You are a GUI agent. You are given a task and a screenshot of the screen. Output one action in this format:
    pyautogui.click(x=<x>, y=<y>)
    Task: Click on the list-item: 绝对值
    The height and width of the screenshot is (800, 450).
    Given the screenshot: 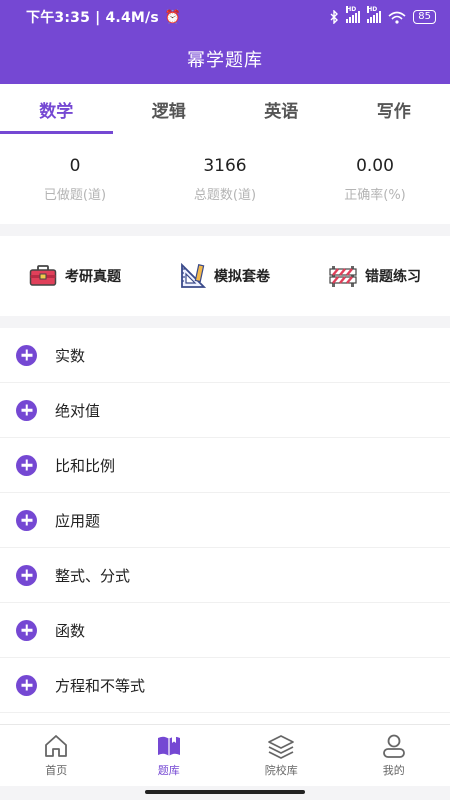 What is the action you would take?
    pyautogui.click(x=225, y=410)
    